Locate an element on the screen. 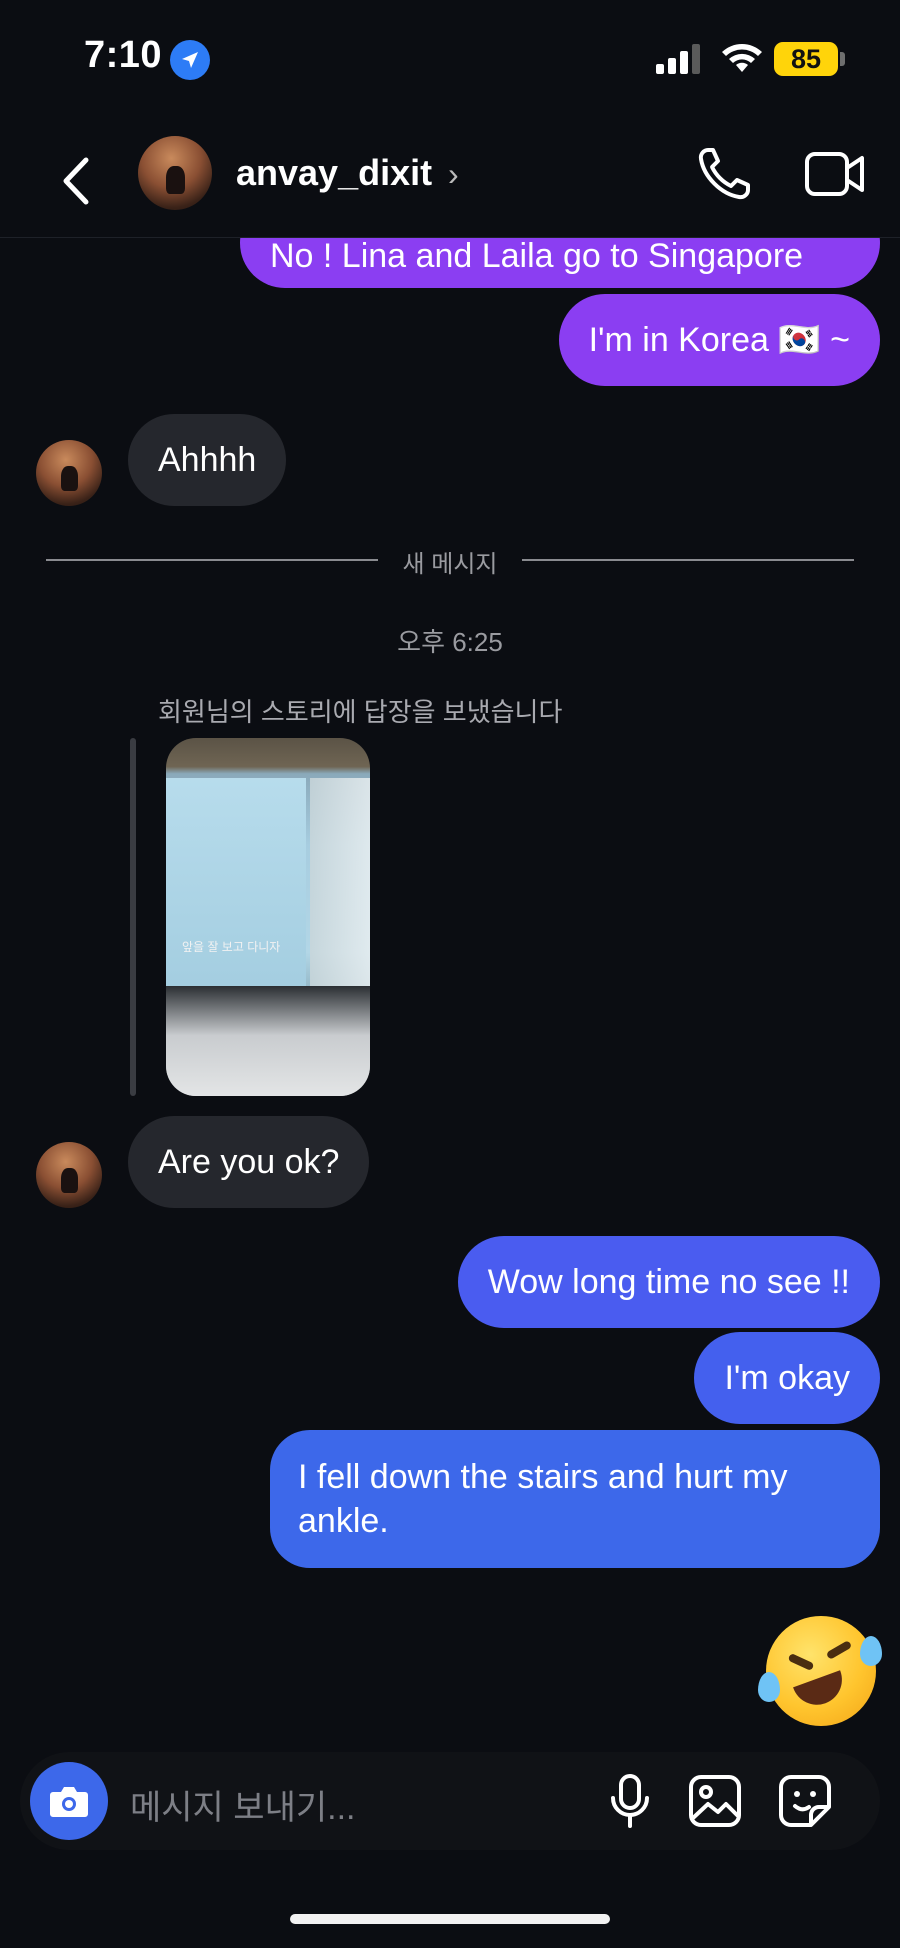  home-indicator is located at coordinates (450, 1919).